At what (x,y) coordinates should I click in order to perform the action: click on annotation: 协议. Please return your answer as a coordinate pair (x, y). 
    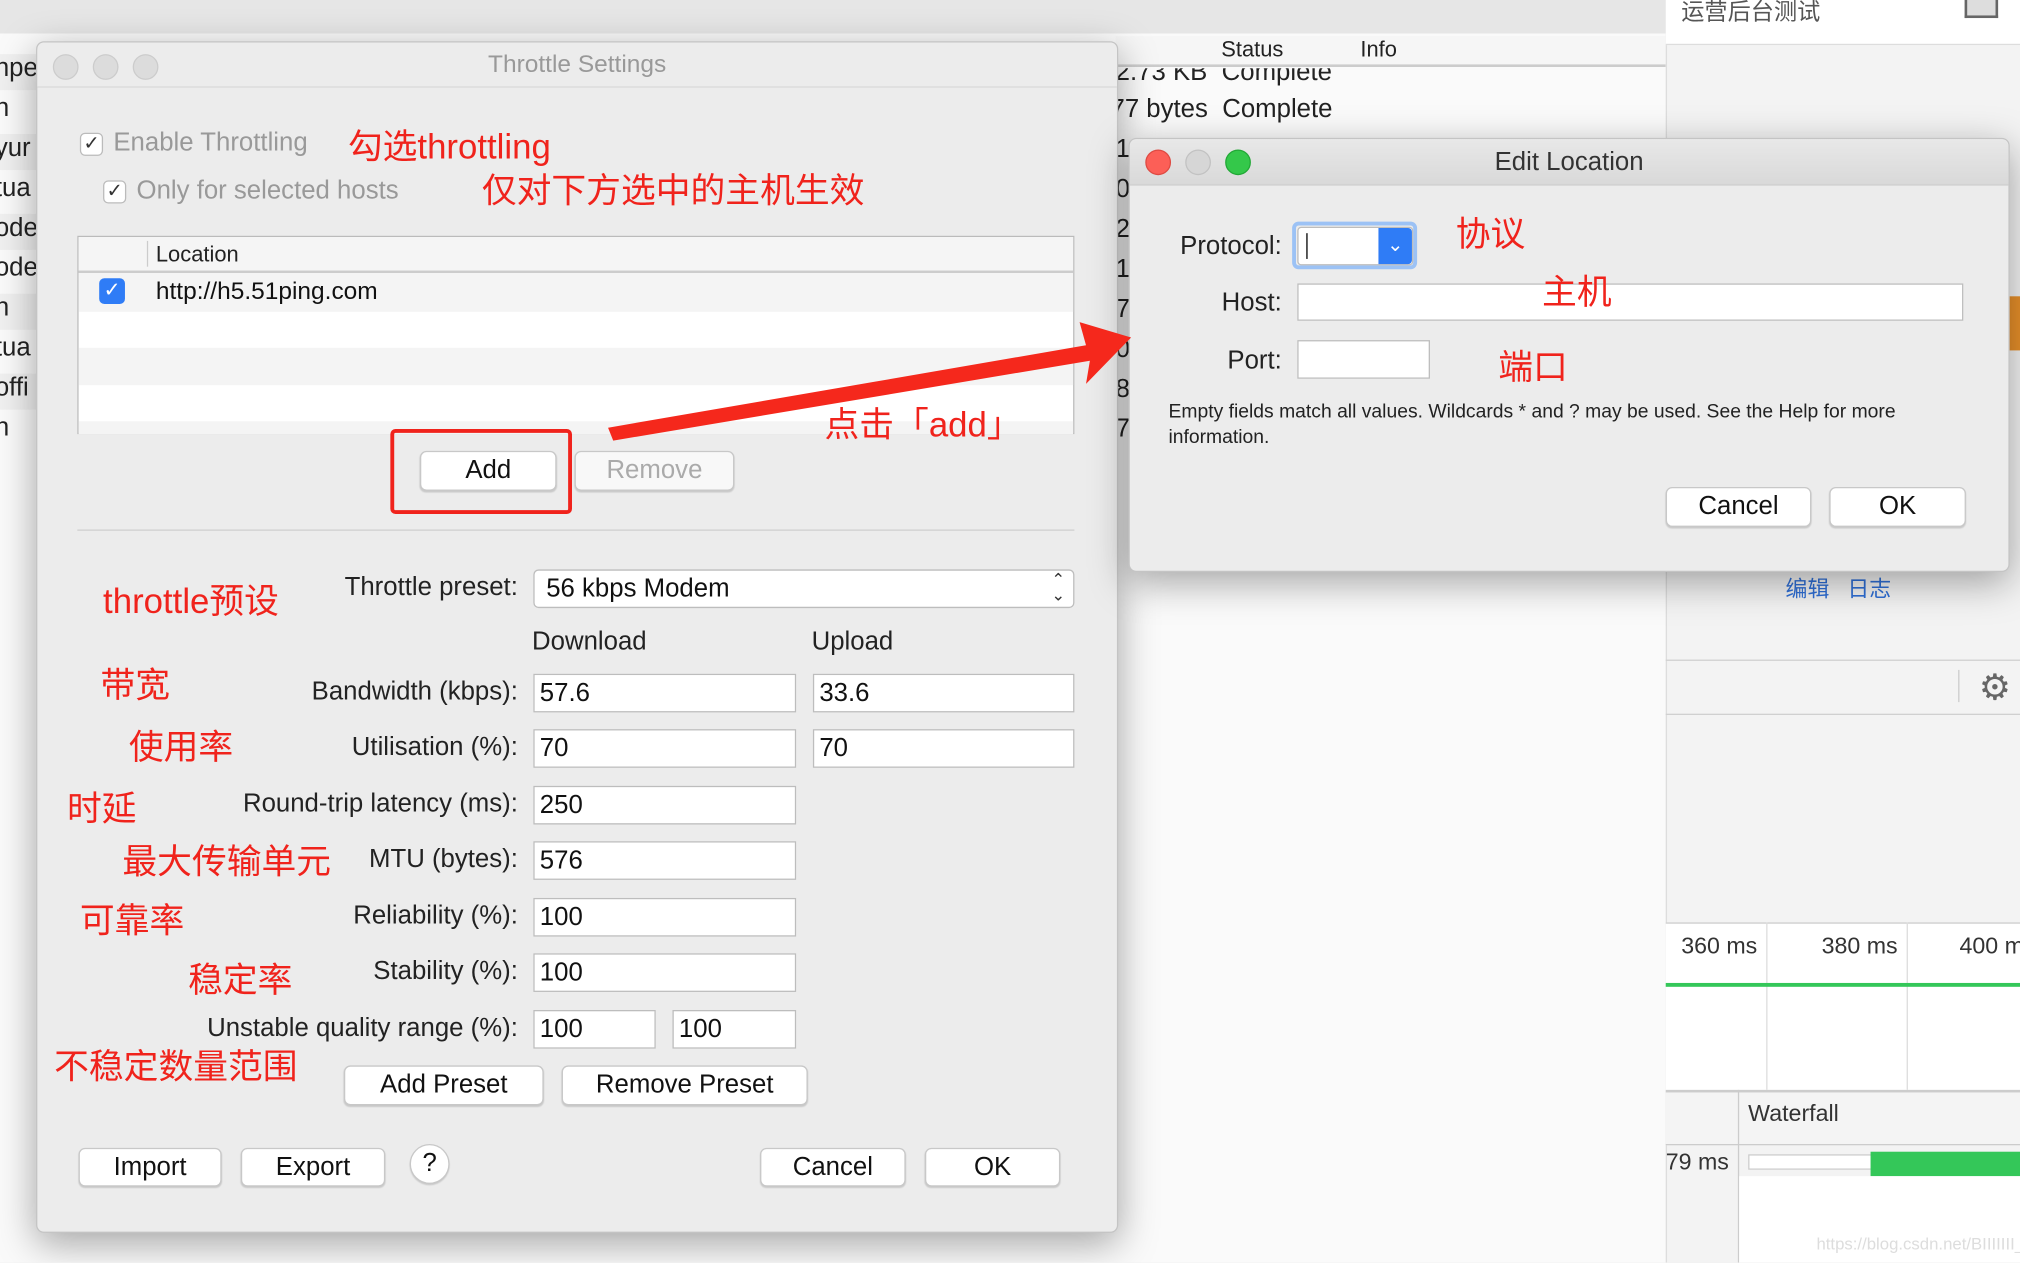
    Looking at the image, I should click on (1490, 234).